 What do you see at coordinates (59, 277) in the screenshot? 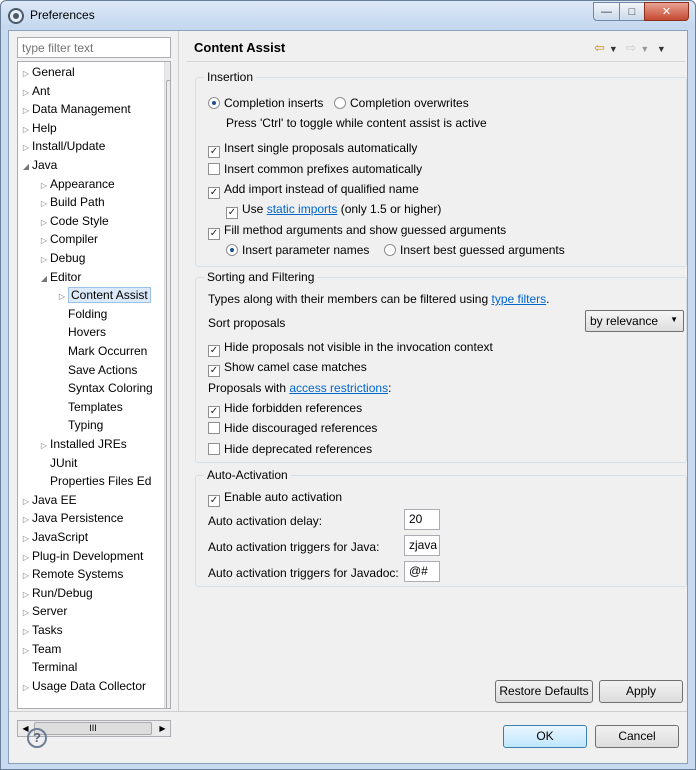
I see `tree-item: ◢ Editor` at bounding box center [59, 277].